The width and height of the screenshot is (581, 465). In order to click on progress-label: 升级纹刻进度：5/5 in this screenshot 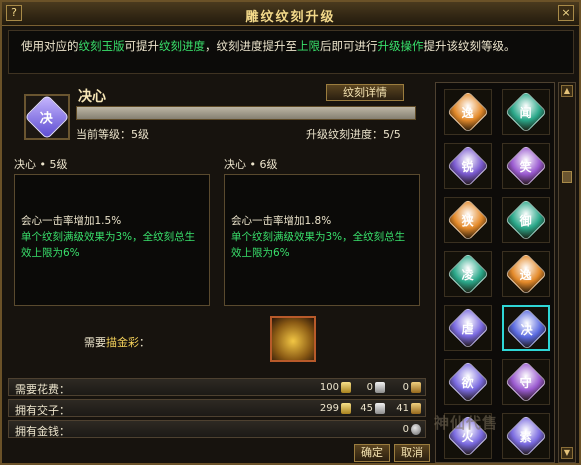, I will do `click(353, 134)`.